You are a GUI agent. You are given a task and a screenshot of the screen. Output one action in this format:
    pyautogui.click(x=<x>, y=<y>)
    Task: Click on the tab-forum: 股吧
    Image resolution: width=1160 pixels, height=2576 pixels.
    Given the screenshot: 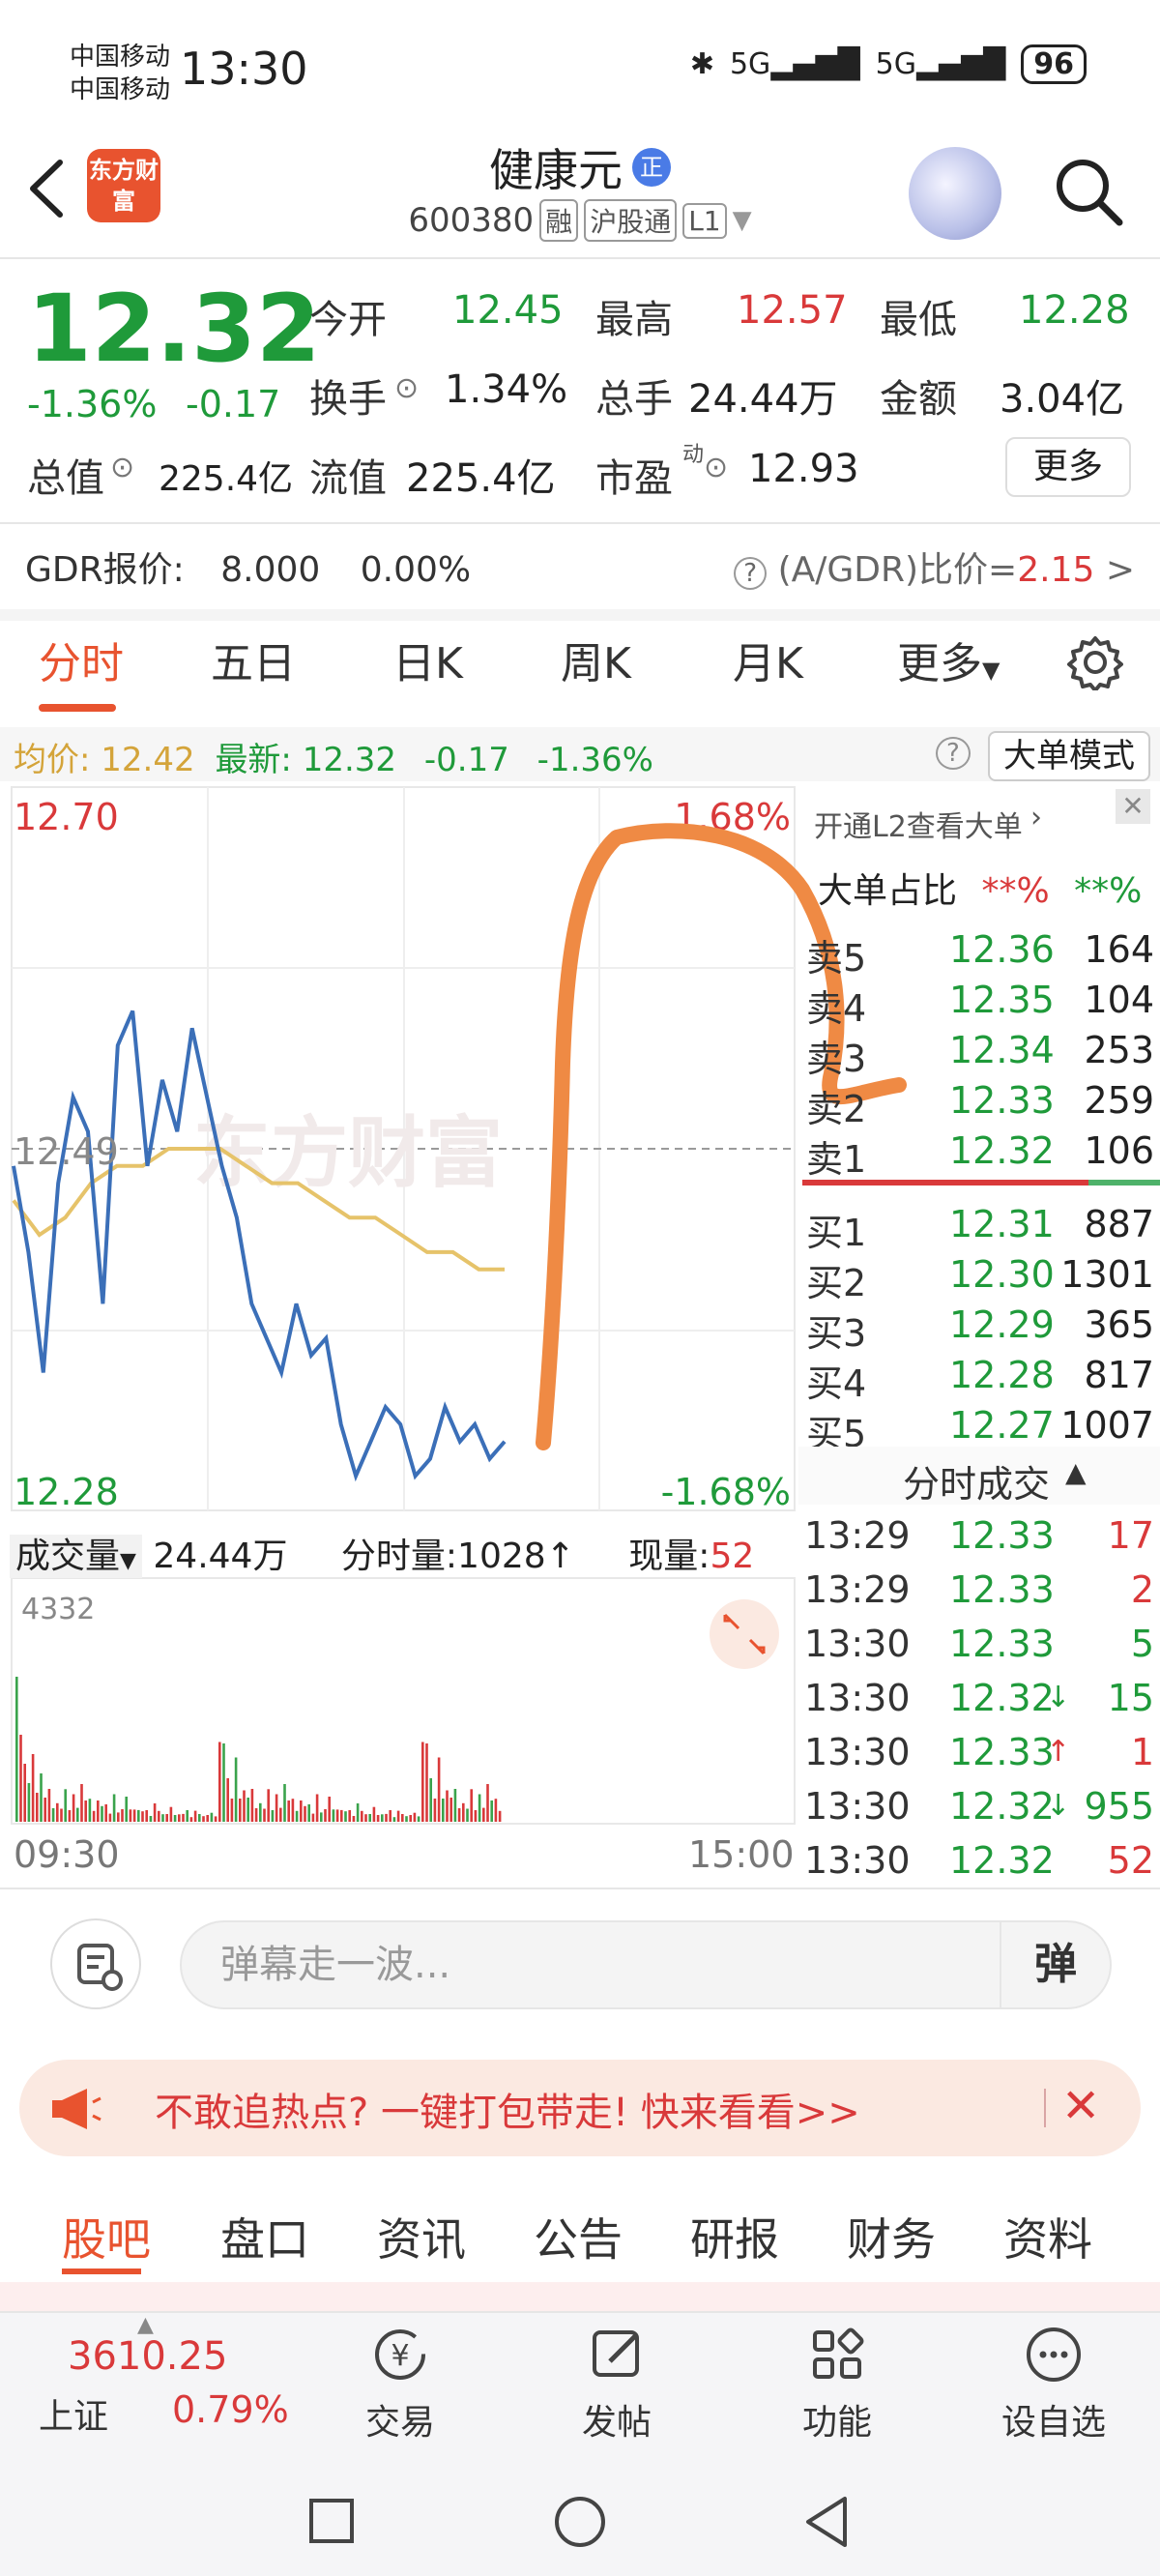 What is the action you would take?
    pyautogui.click(x=107, y=2237)
    